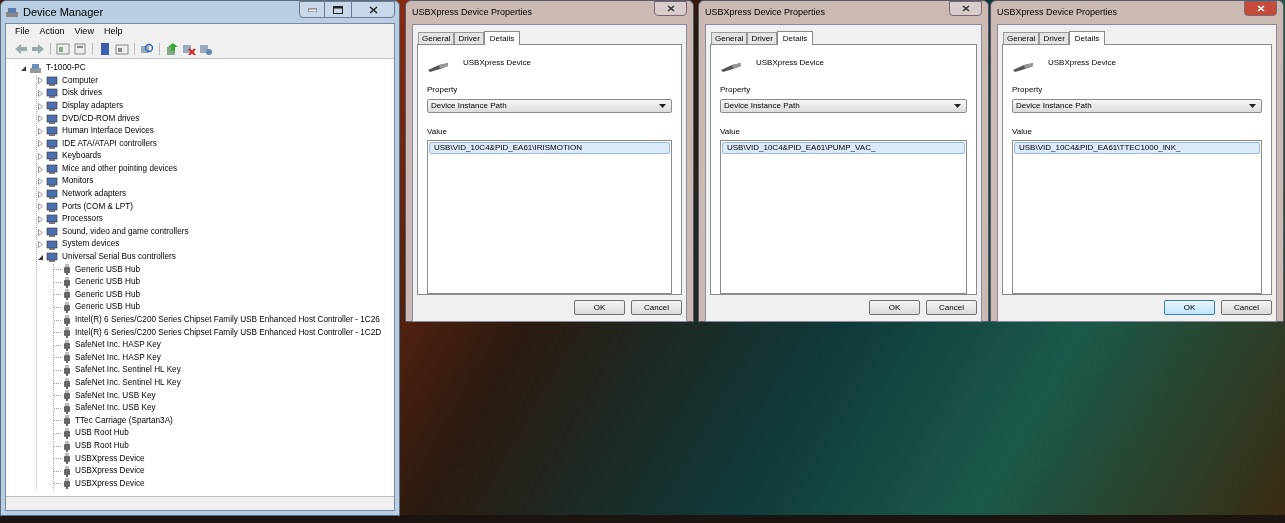 This screenshot has width=1285, height=523. Describe the element at coordinates (189, 49) in the screenshot. I see `uninstall-icon` at that location.